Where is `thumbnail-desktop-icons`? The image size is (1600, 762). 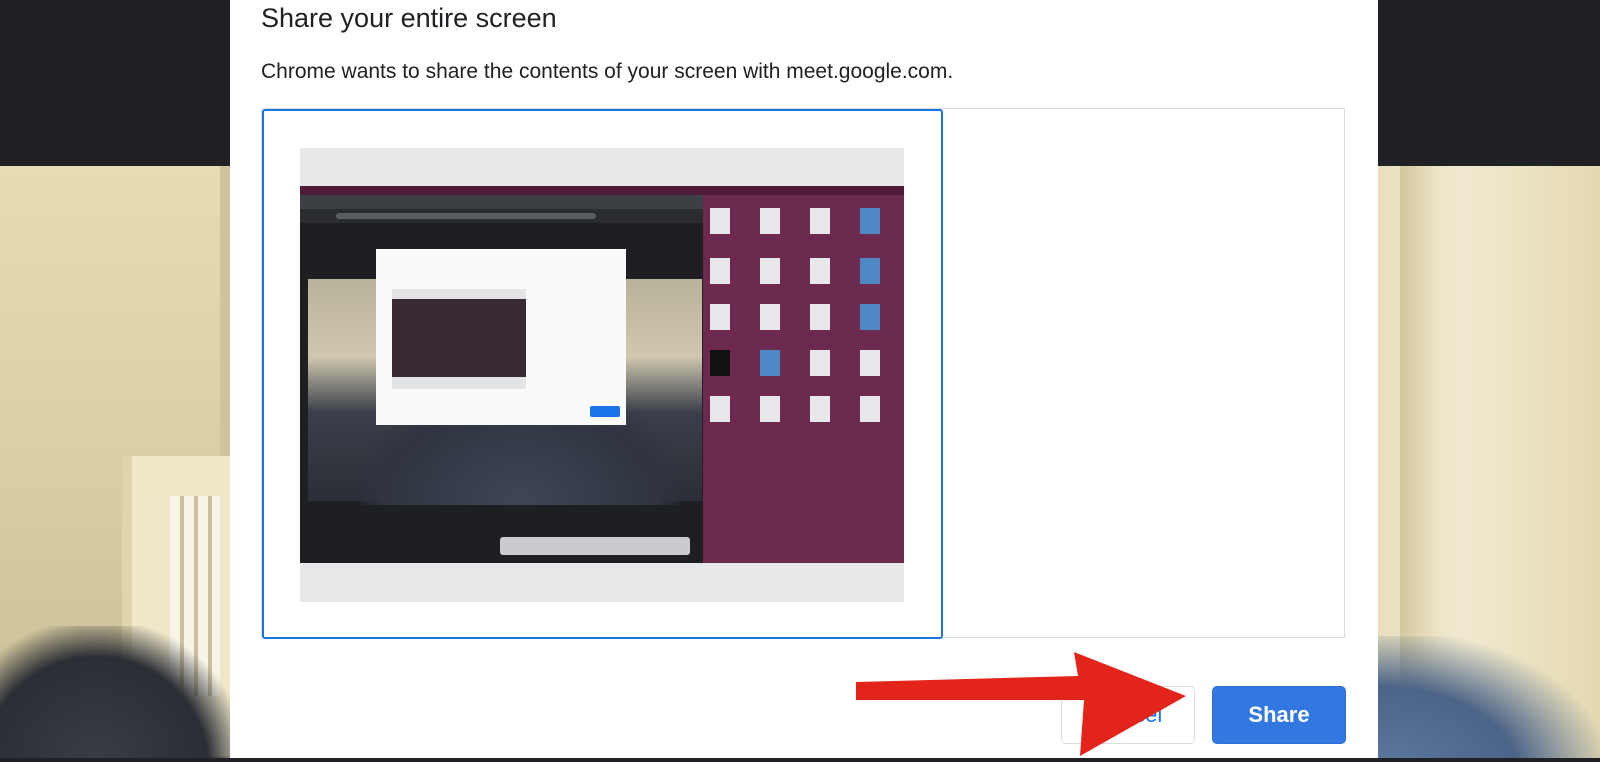 thumbnail-desktop-icons is located at coordinates (805, 378).